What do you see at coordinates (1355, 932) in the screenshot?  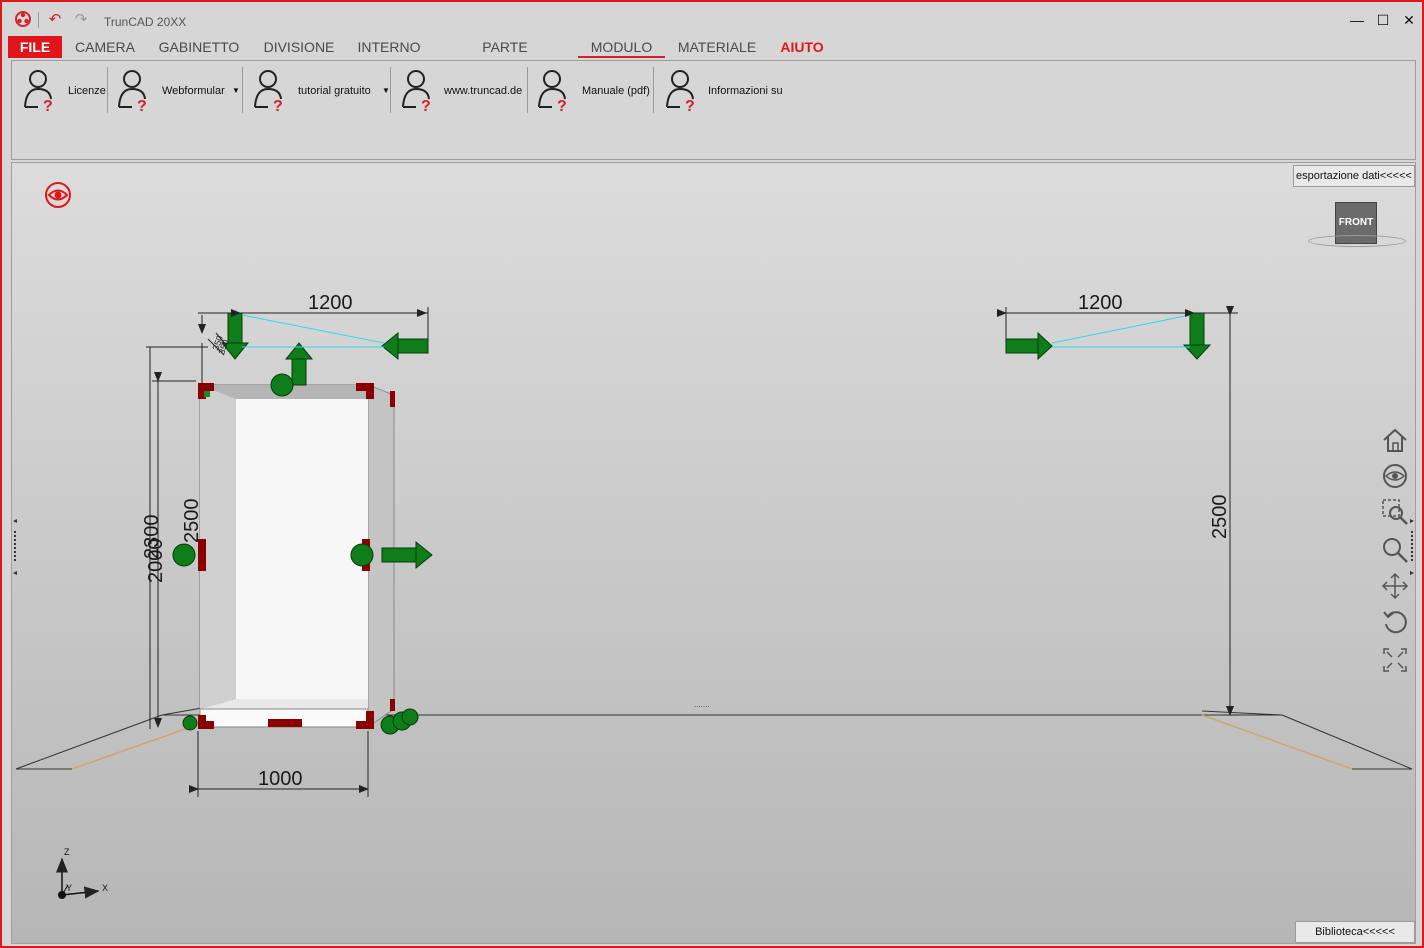 I see `library-tab: Biblioteca<<<<<` at bounding box center [1355, 932].